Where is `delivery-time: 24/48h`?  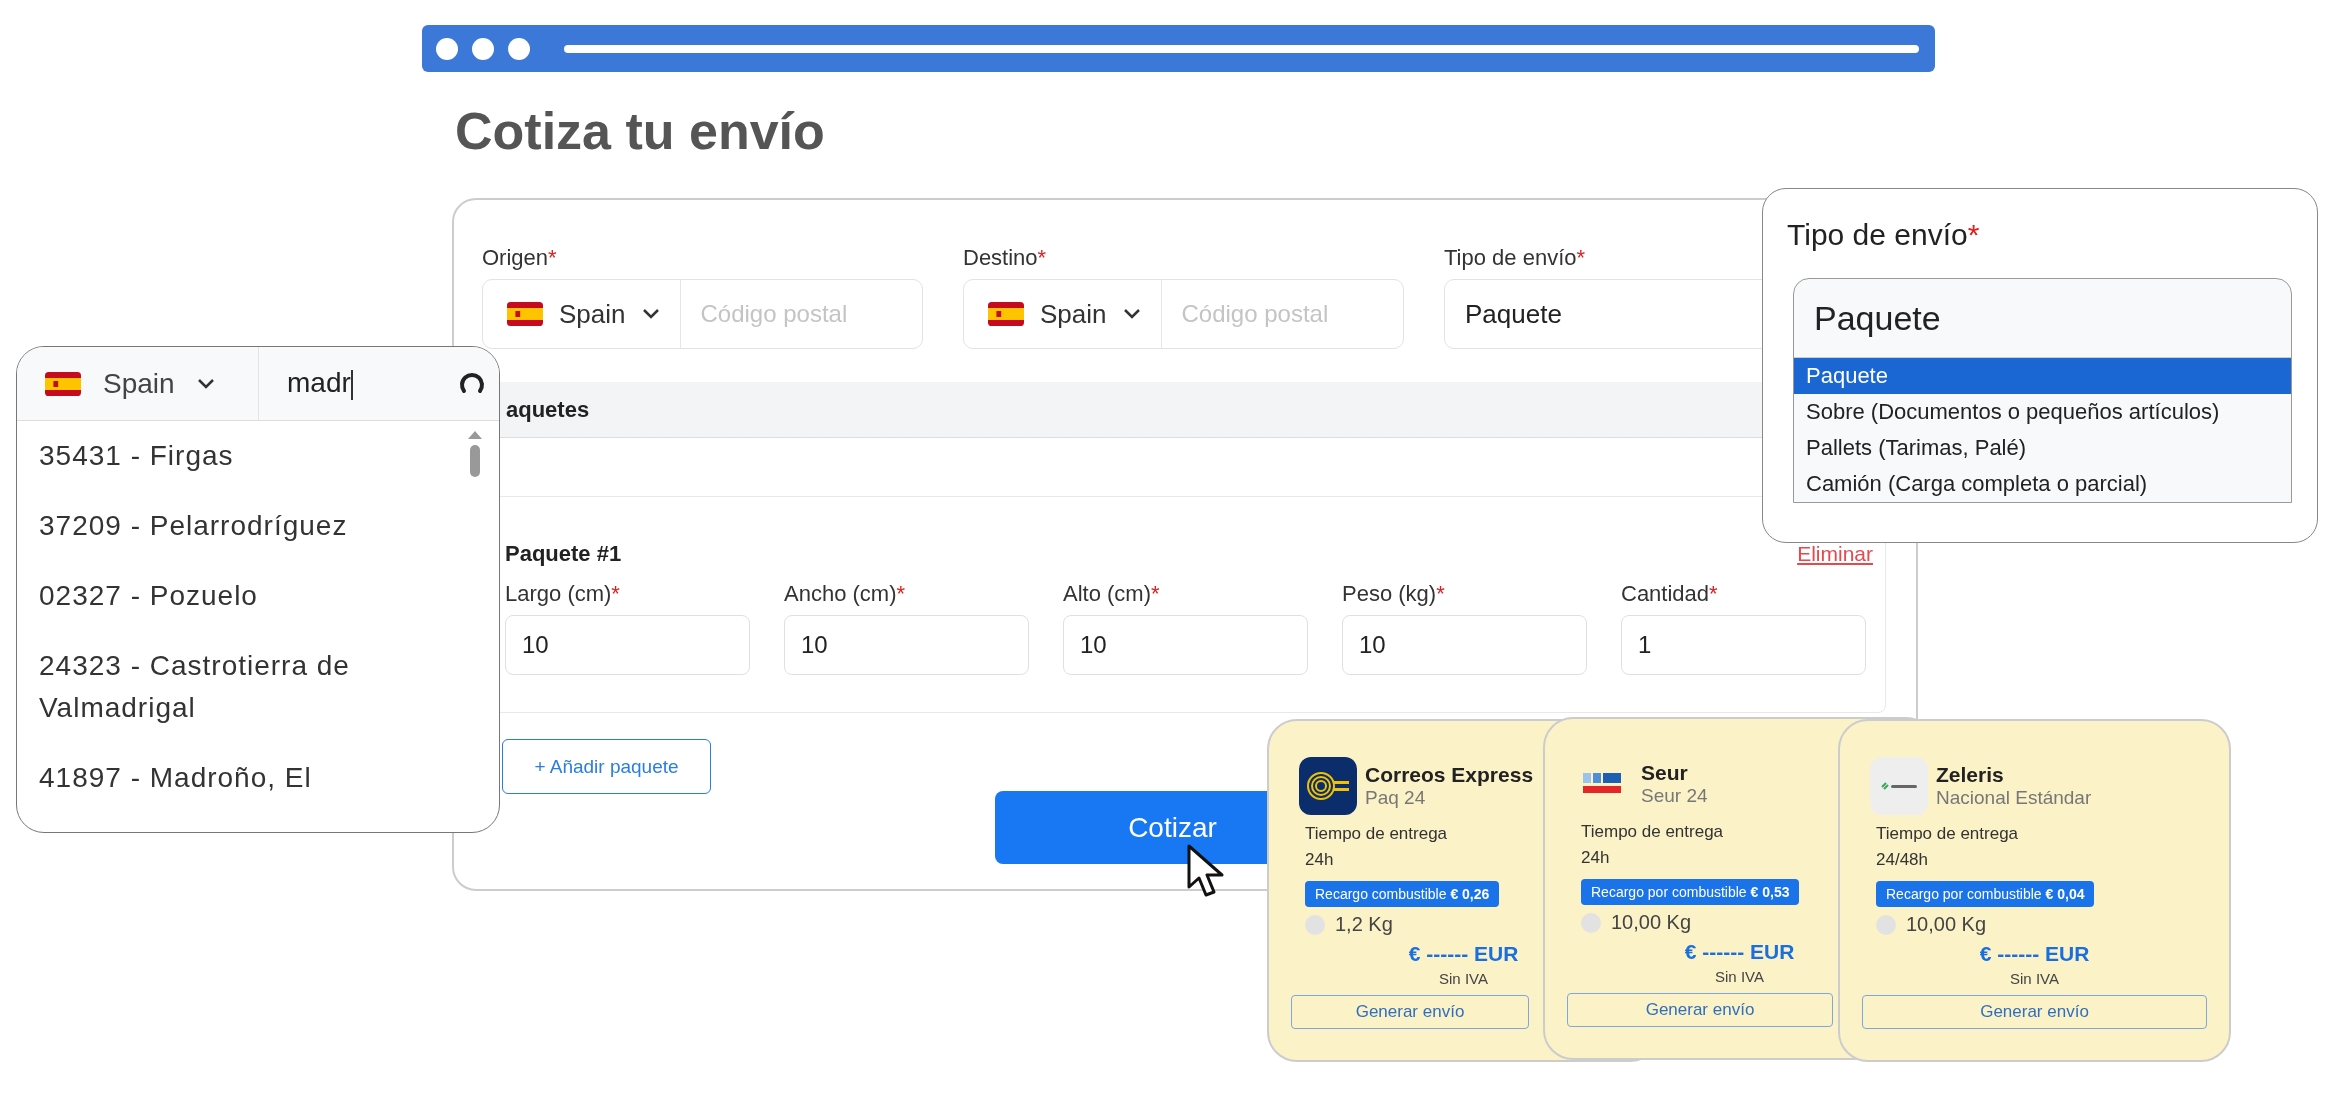 delivery-time: 24/48h is located at coordinates (1902, 860).